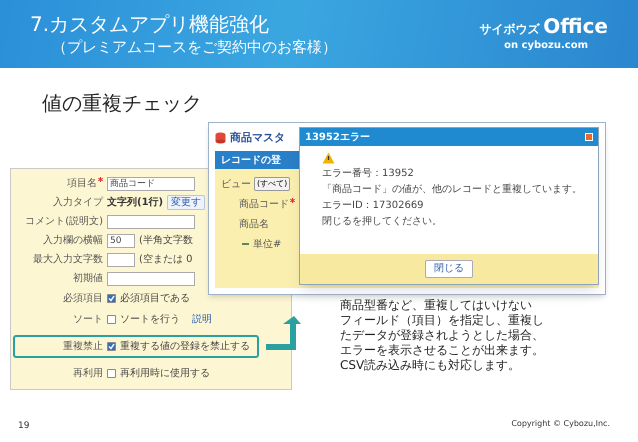  Describe the element at coordinates (88, 279) in the screenshot. I see `field-label: 初期値` at that location.